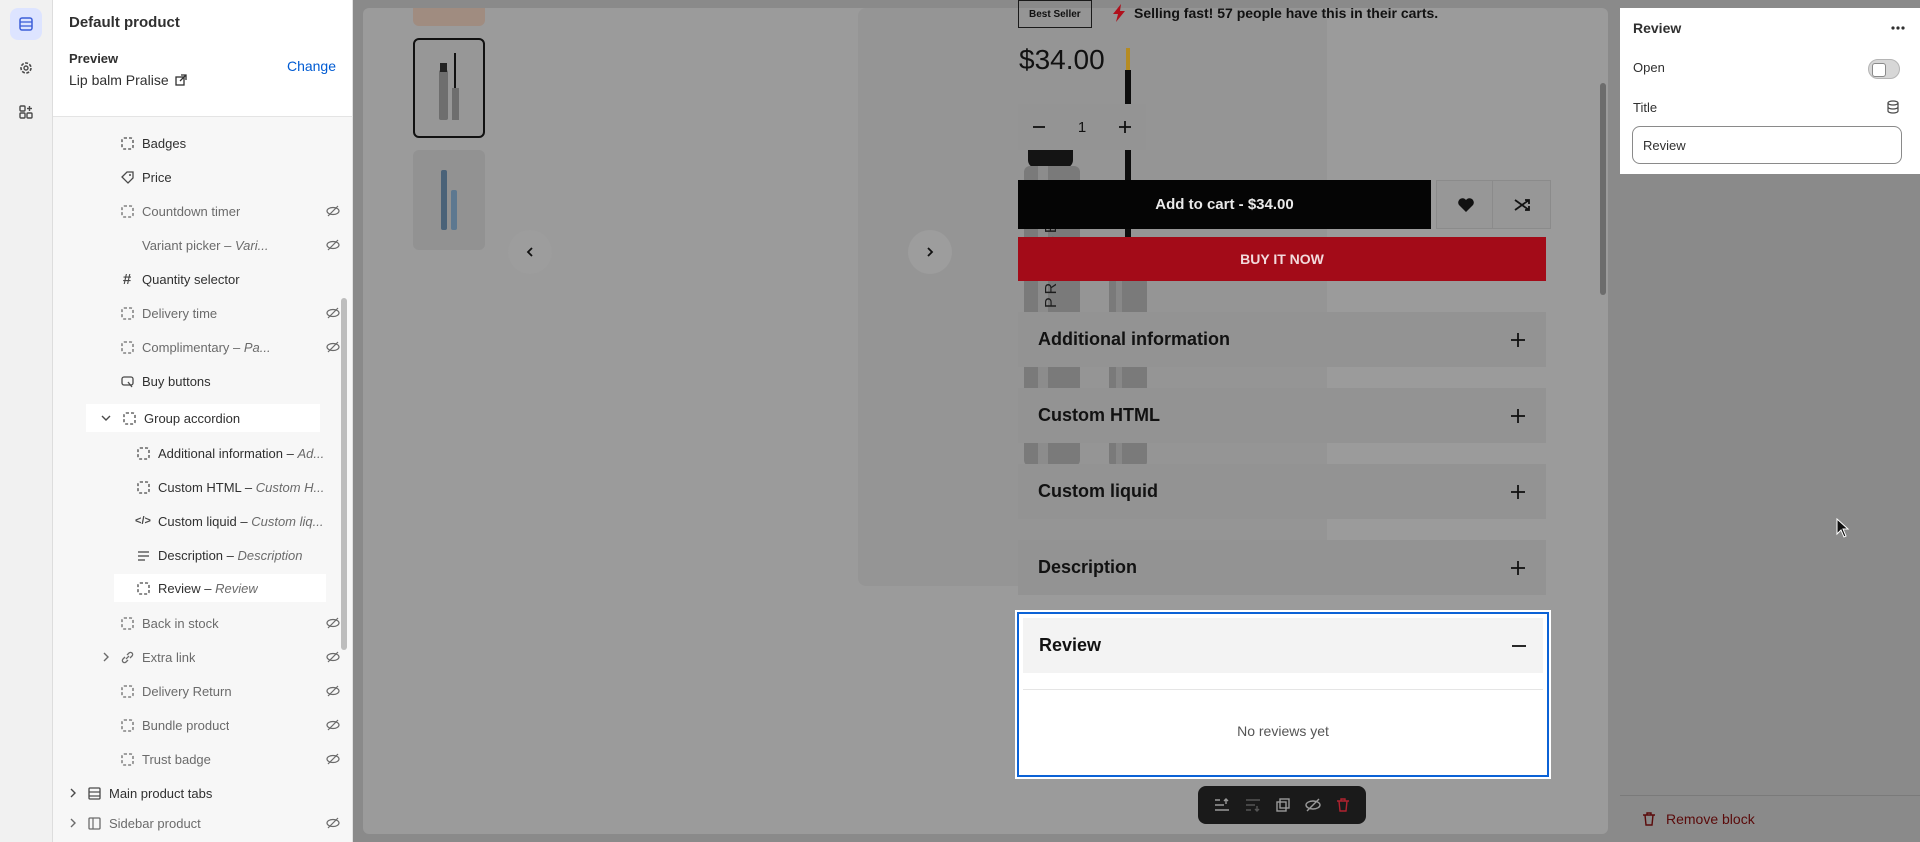 The width and height of the screenshot is (1920, 842). I want to click on canvas-scrollbar, so click(1603, 189).